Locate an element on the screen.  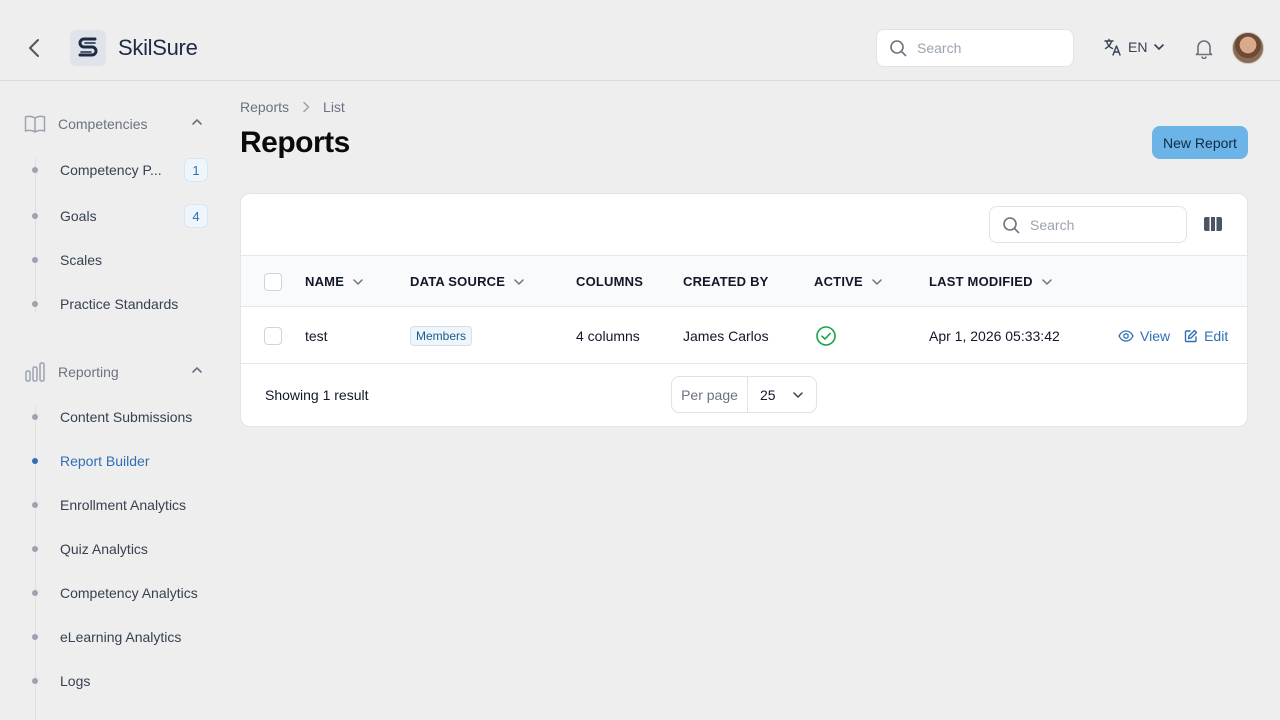
sidebar-item-competency-profiles: Competency P... 1 is located at coordinates (120, 170).